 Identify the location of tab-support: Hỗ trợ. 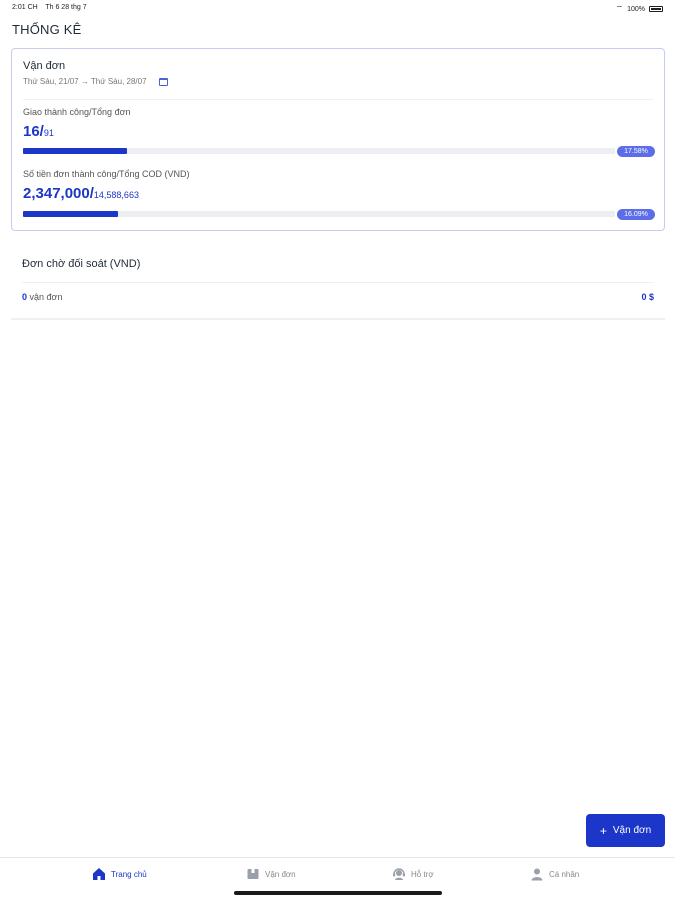
(413, 874).